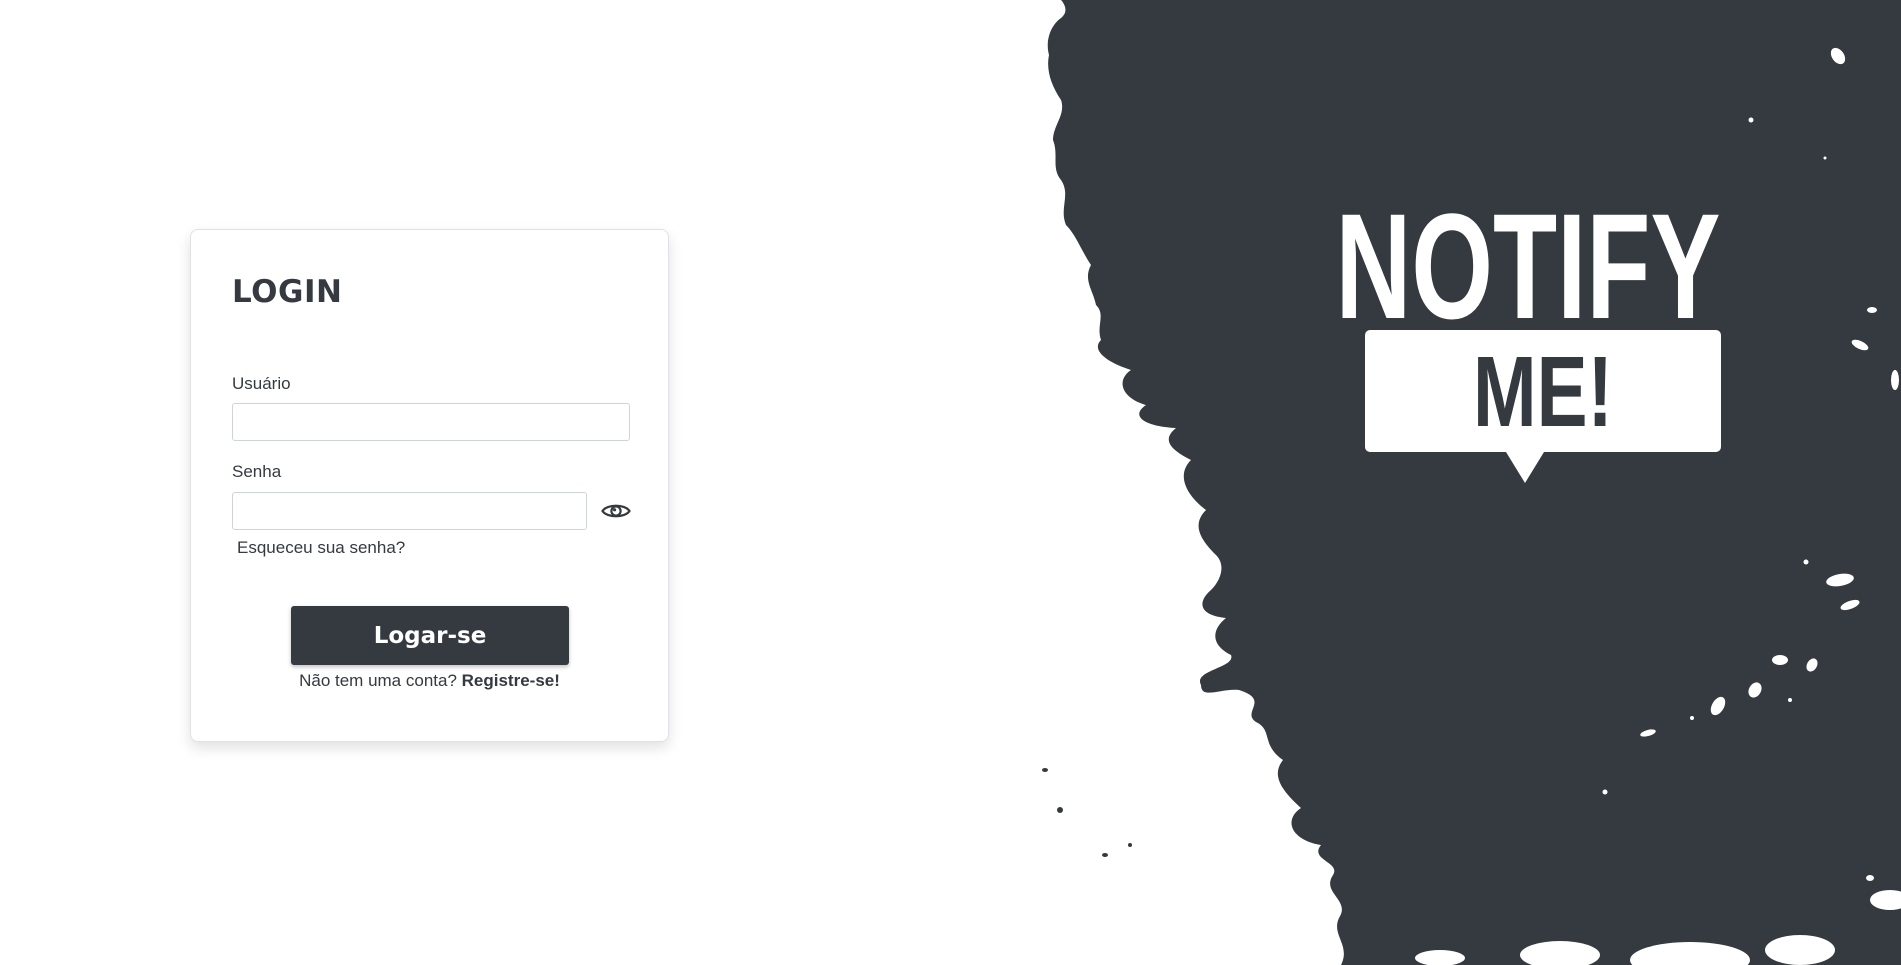 This screenshot has height=965, width=1901. Describe the element at coordinates (287, 292) in the screenshot. I see `login-title: LOGIN` at that location.